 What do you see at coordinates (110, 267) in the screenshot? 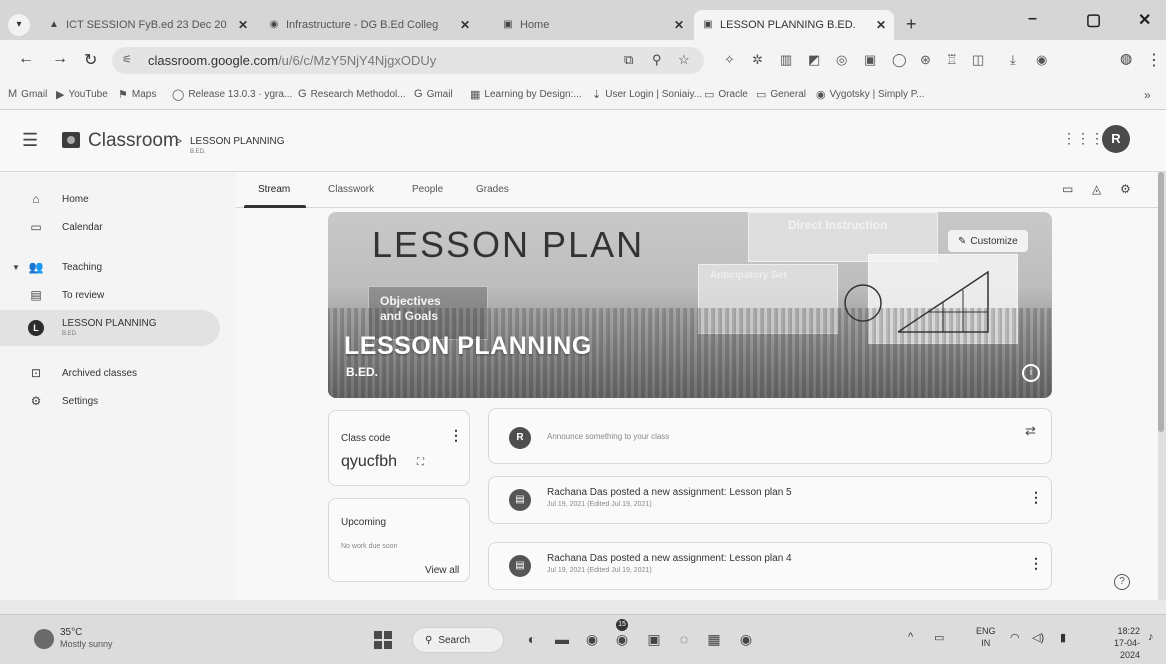
I see `sidebar-item-teaching: ▼ 👥 Teaching` at bounding box center [110, 267].